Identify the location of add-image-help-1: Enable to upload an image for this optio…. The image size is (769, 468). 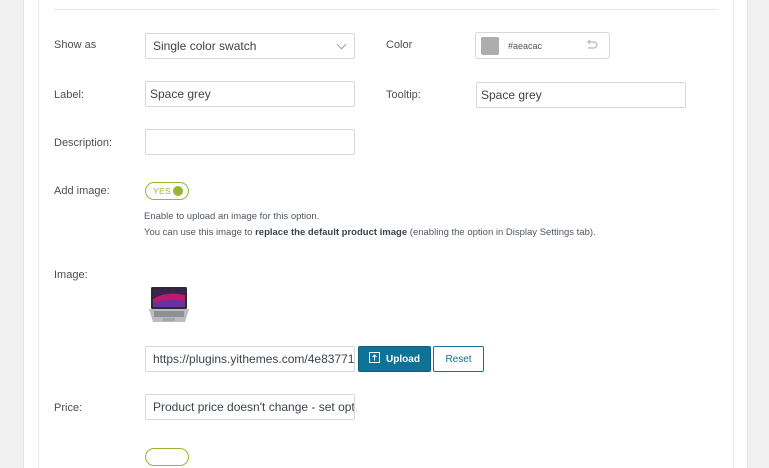
(232, 216).